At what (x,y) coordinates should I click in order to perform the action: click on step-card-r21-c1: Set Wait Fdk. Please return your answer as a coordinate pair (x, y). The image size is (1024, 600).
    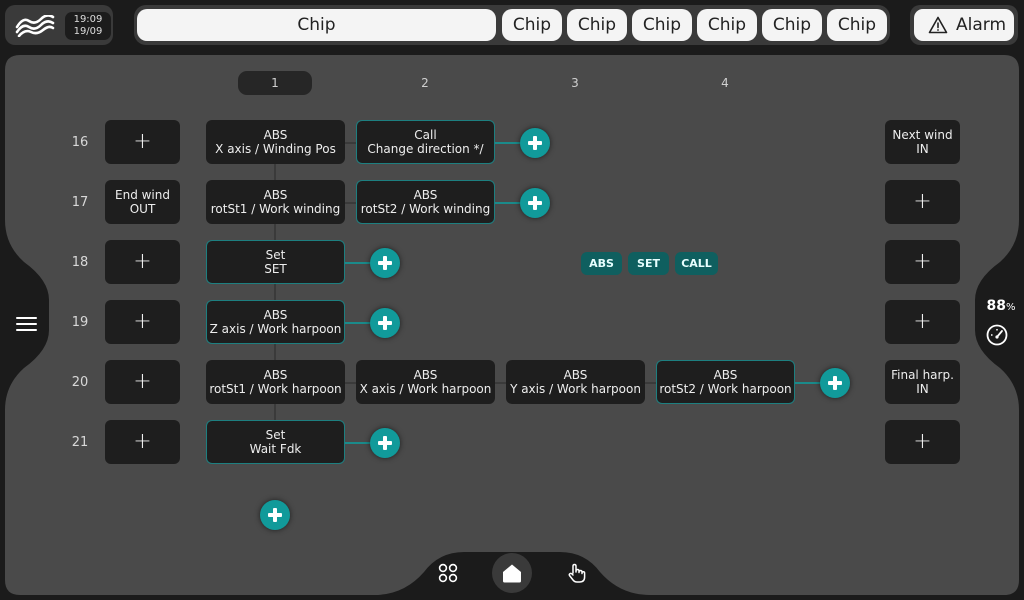
    Looking at the image, I should click on (275, 442).